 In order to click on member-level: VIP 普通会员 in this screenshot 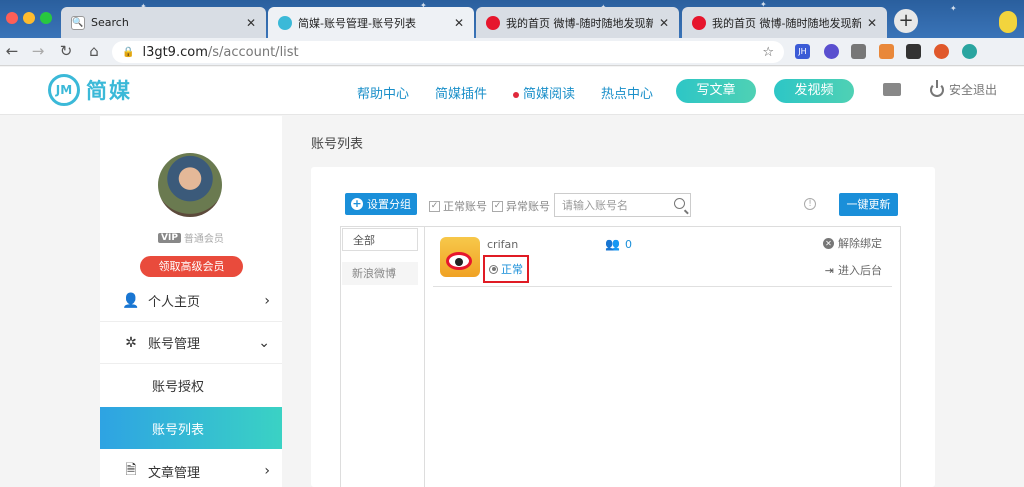, I will do `click(191, 237)`.